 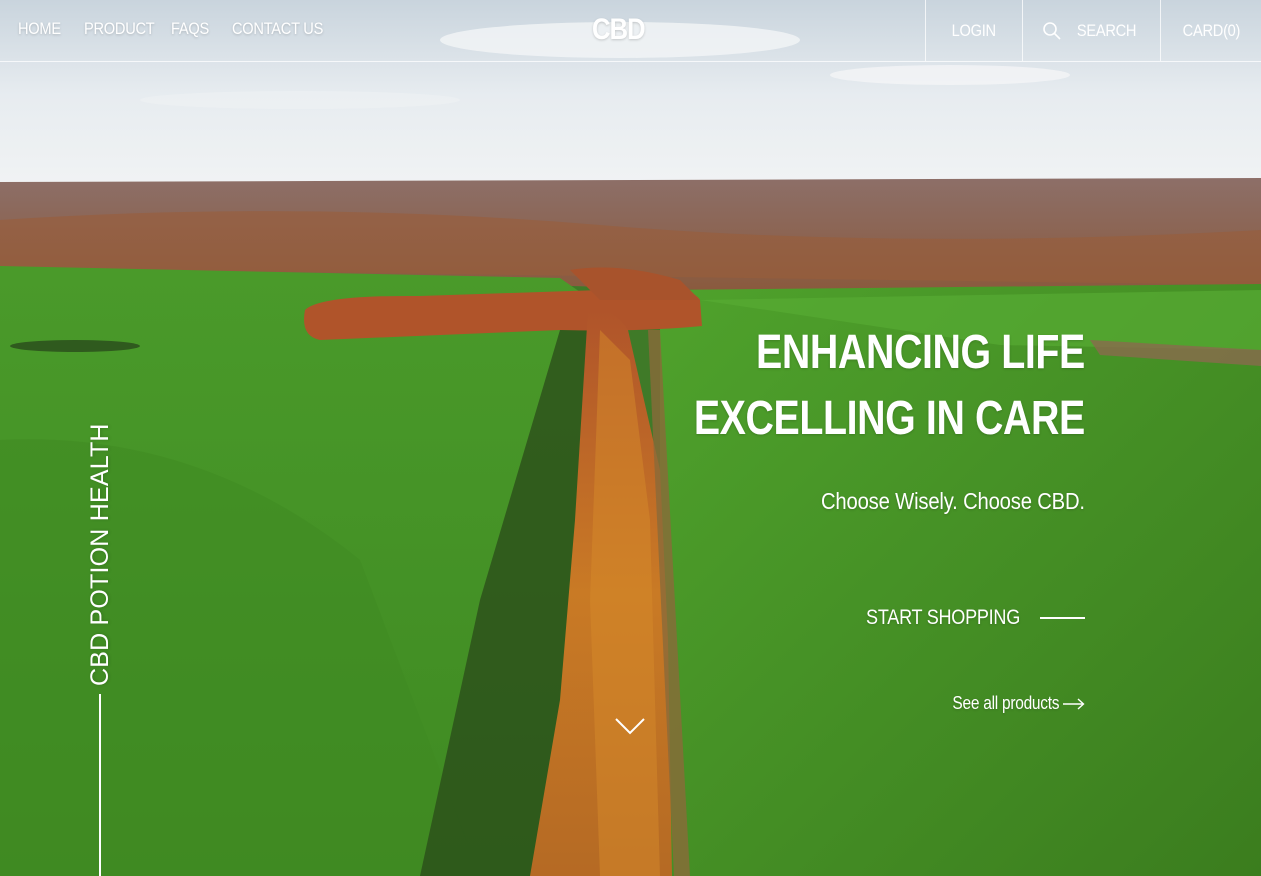 What do you see at coordinates (619, 30) in the screenshot?
I see `site-logo: CBD` at bounding box center [619, 30].